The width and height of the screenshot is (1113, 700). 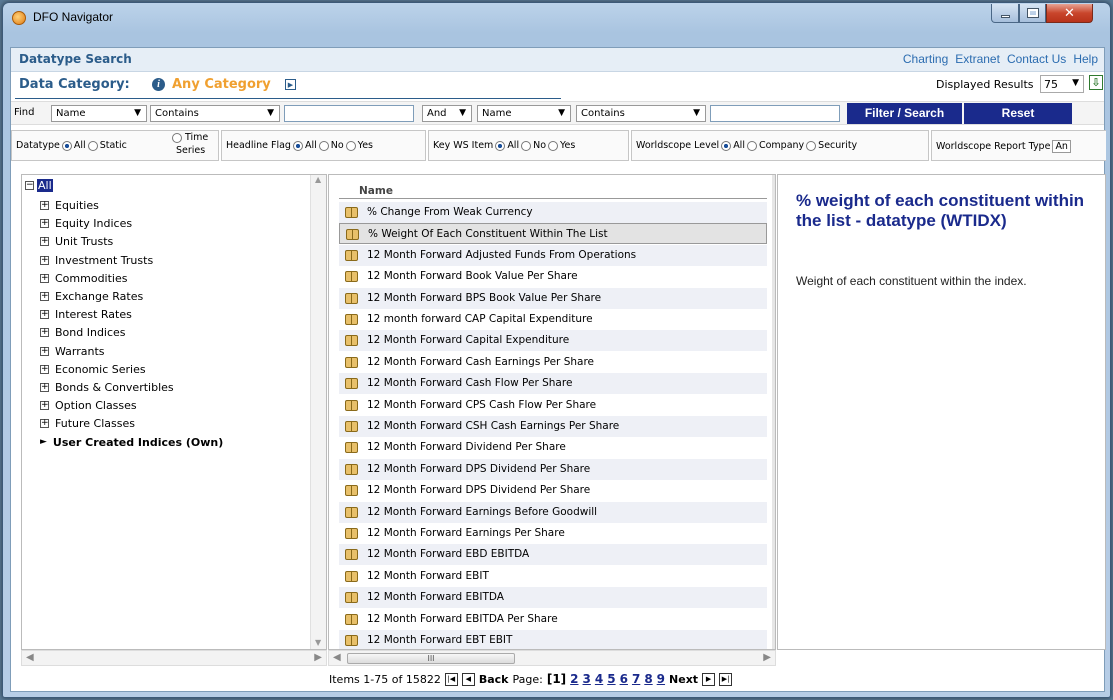 I want to click on last-page-icon: ▶|, so click(x=726, y=679).